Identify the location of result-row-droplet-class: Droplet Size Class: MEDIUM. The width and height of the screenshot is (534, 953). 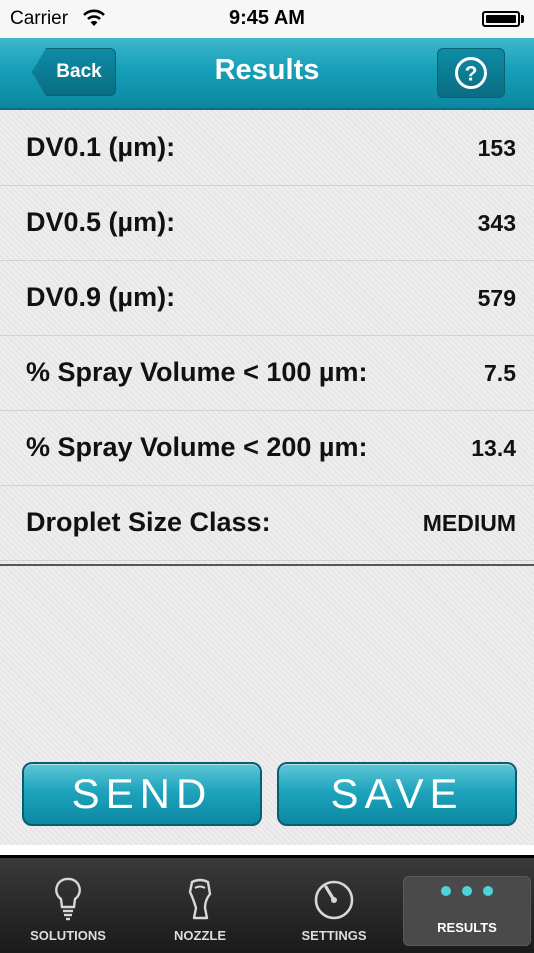
(267, 523).